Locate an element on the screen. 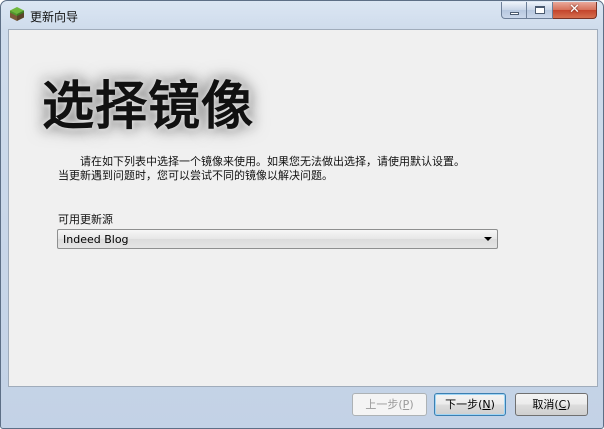  source-select: Indeed Blog is located at coordinates (277, 239).